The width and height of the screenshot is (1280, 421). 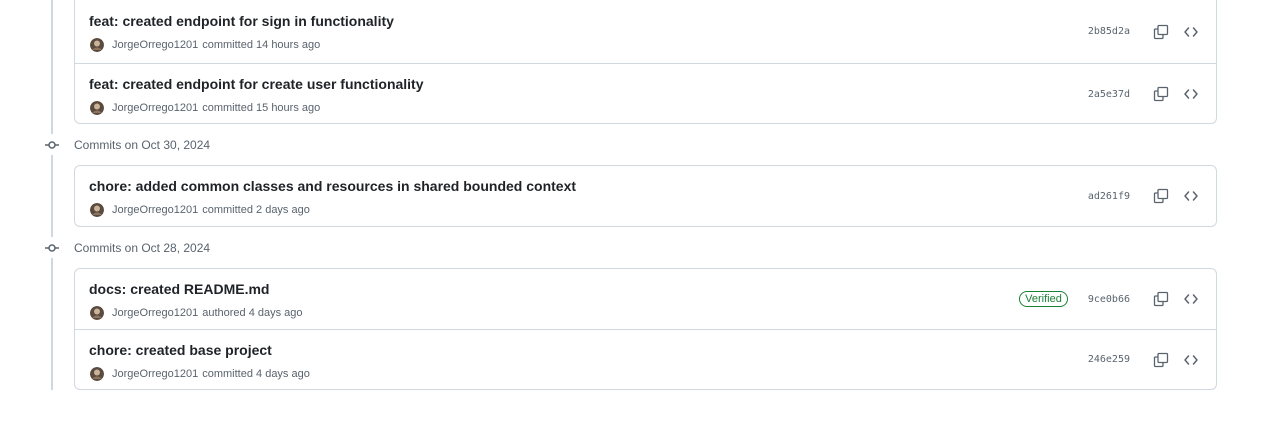 I want to click on commit-meta: JorgeOrrego1201 committed 14 hours ago, so click(x=205, y=45).